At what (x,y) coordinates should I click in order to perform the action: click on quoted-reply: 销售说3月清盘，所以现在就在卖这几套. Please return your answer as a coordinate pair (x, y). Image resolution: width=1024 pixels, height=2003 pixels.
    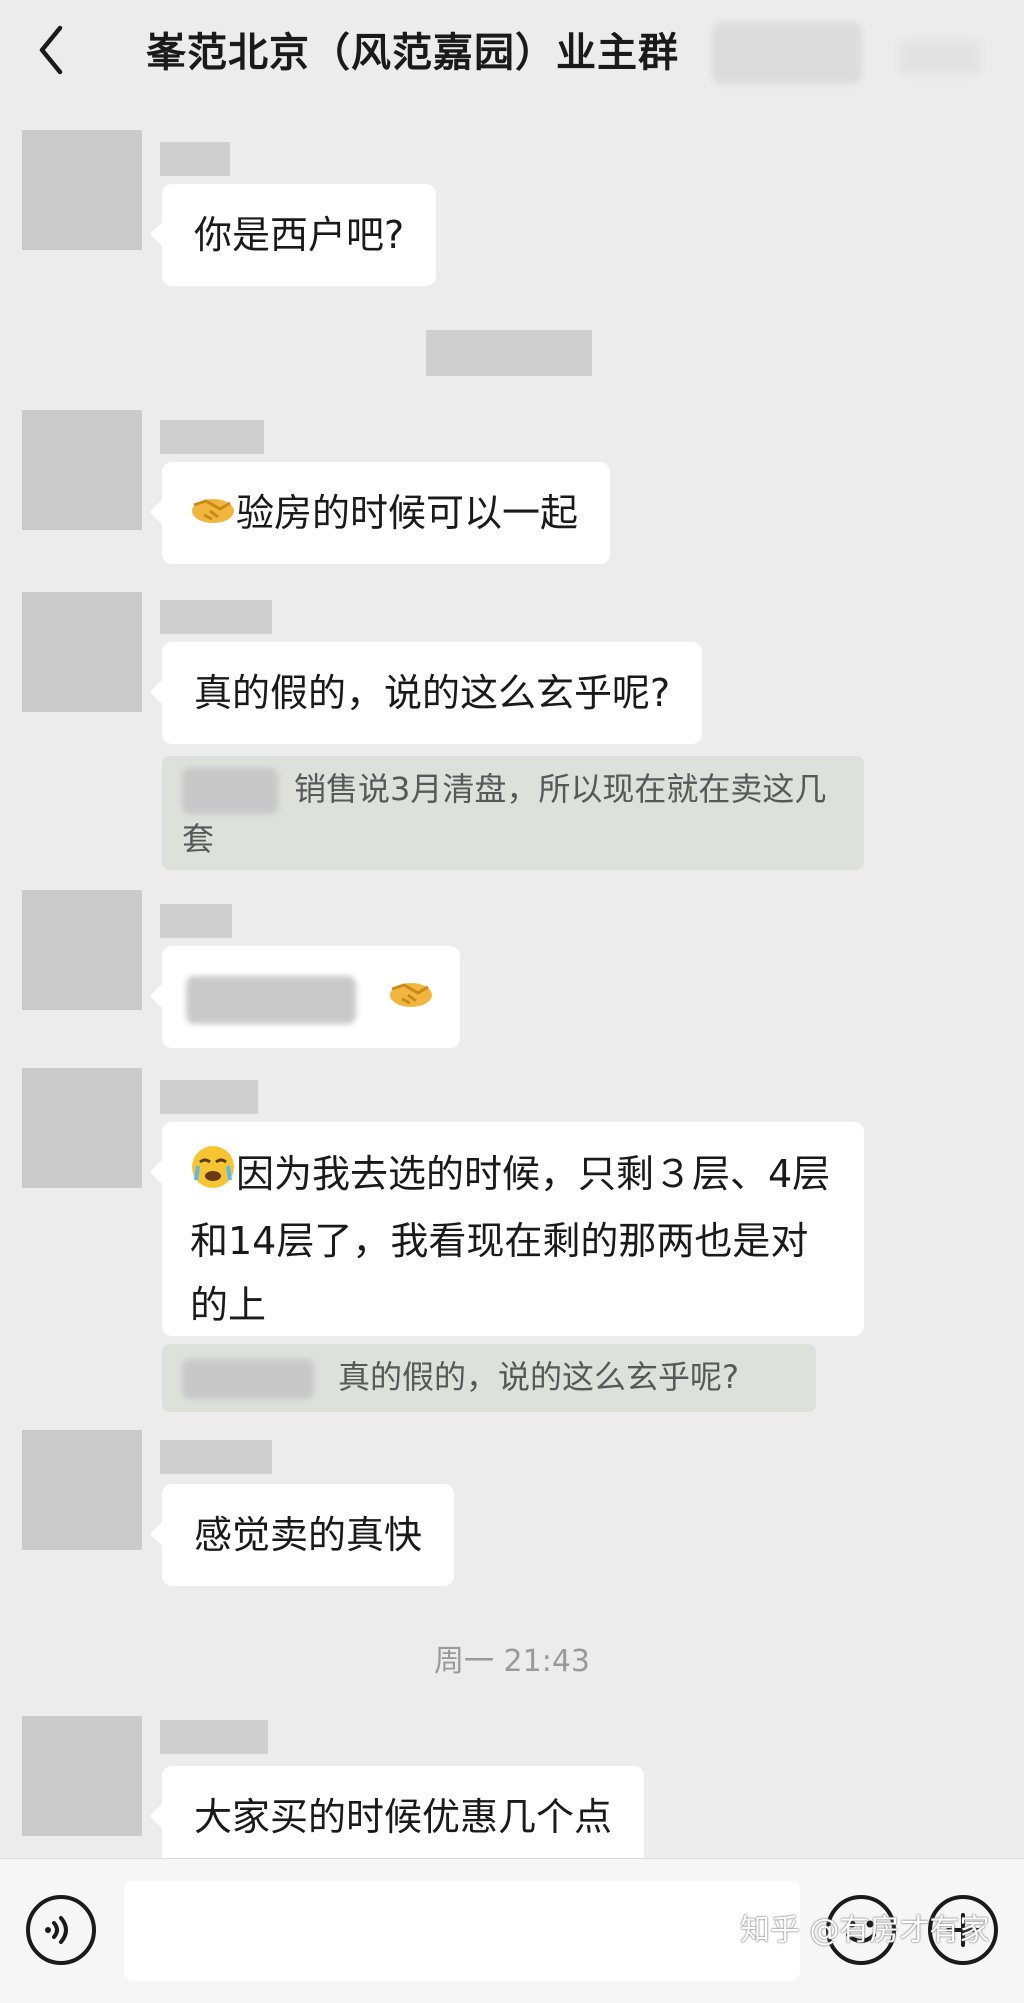
    Looking at the image, I should click on (513, 813).